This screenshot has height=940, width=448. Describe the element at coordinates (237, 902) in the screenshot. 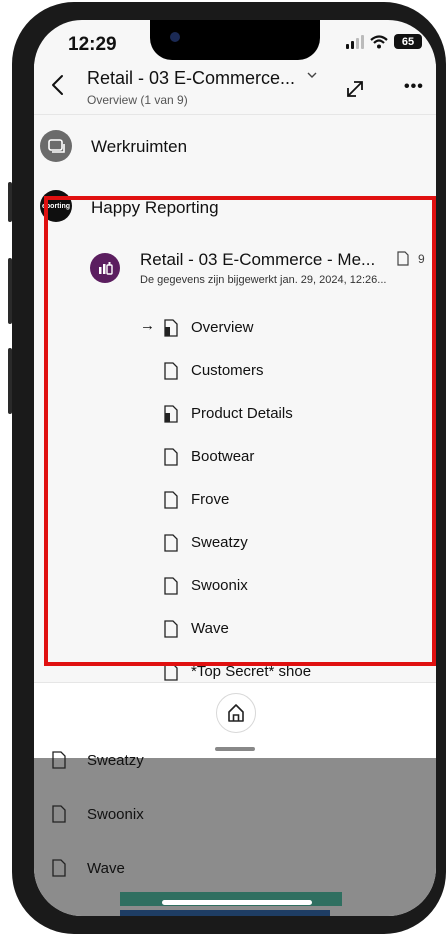

I see `home-indicator` at that location.